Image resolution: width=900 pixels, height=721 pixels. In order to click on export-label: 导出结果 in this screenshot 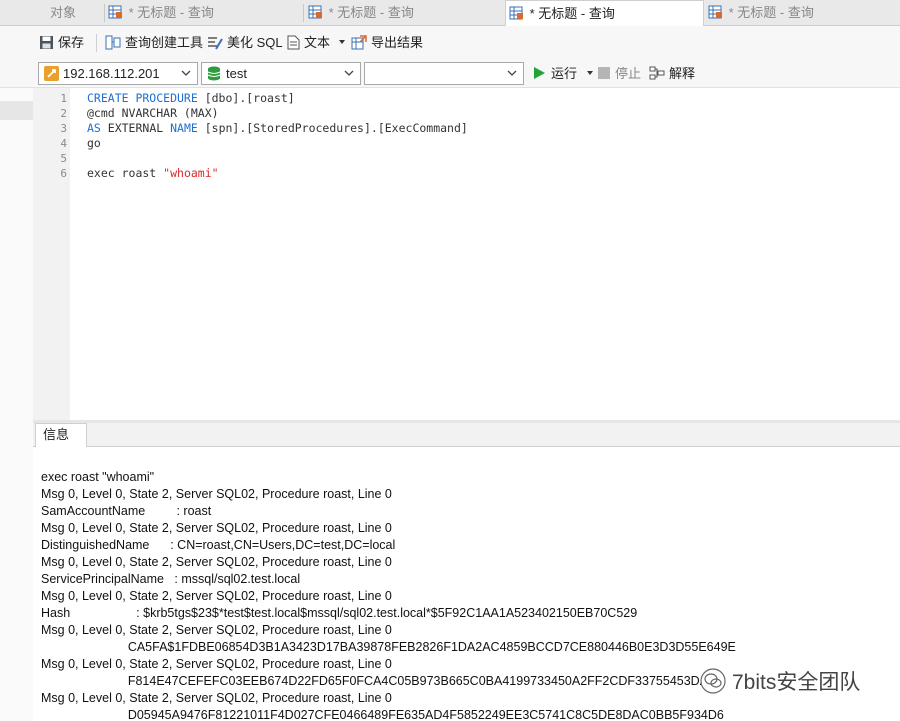, I will do `click(397, 42)`.